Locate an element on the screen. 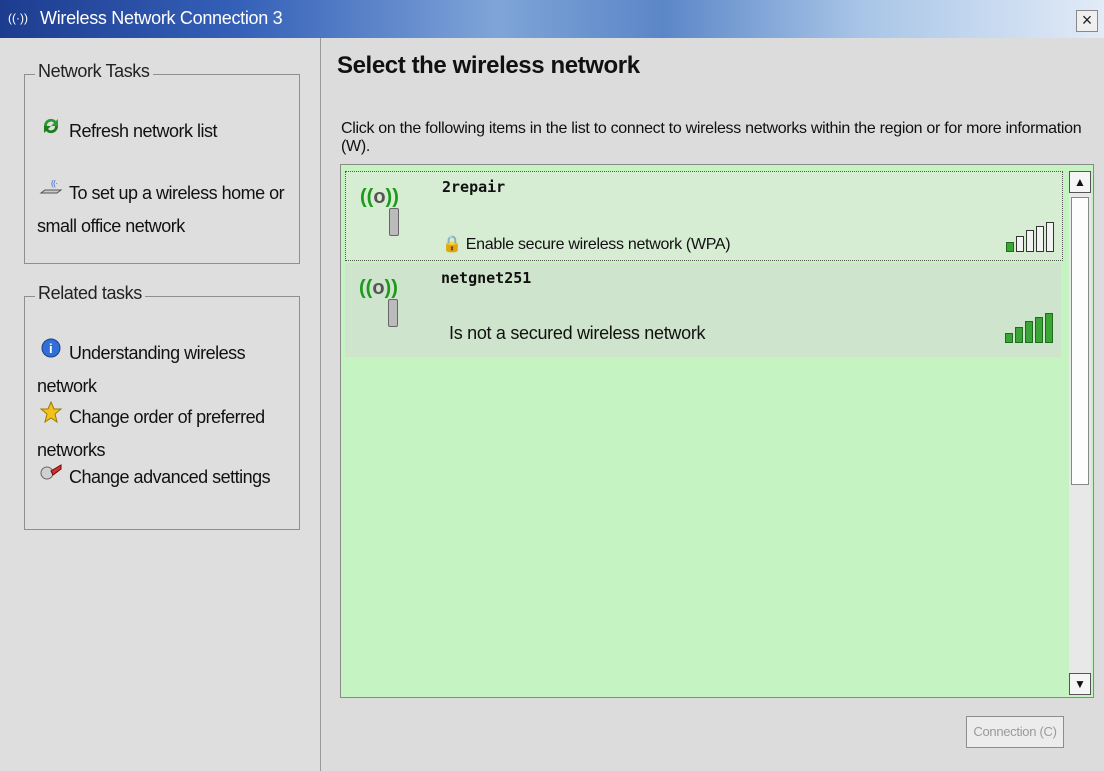 Image resolution: width=1104 pixels, height=771 pixels. scroll-up-button: ▲ is located at coordinates (1080, 182).